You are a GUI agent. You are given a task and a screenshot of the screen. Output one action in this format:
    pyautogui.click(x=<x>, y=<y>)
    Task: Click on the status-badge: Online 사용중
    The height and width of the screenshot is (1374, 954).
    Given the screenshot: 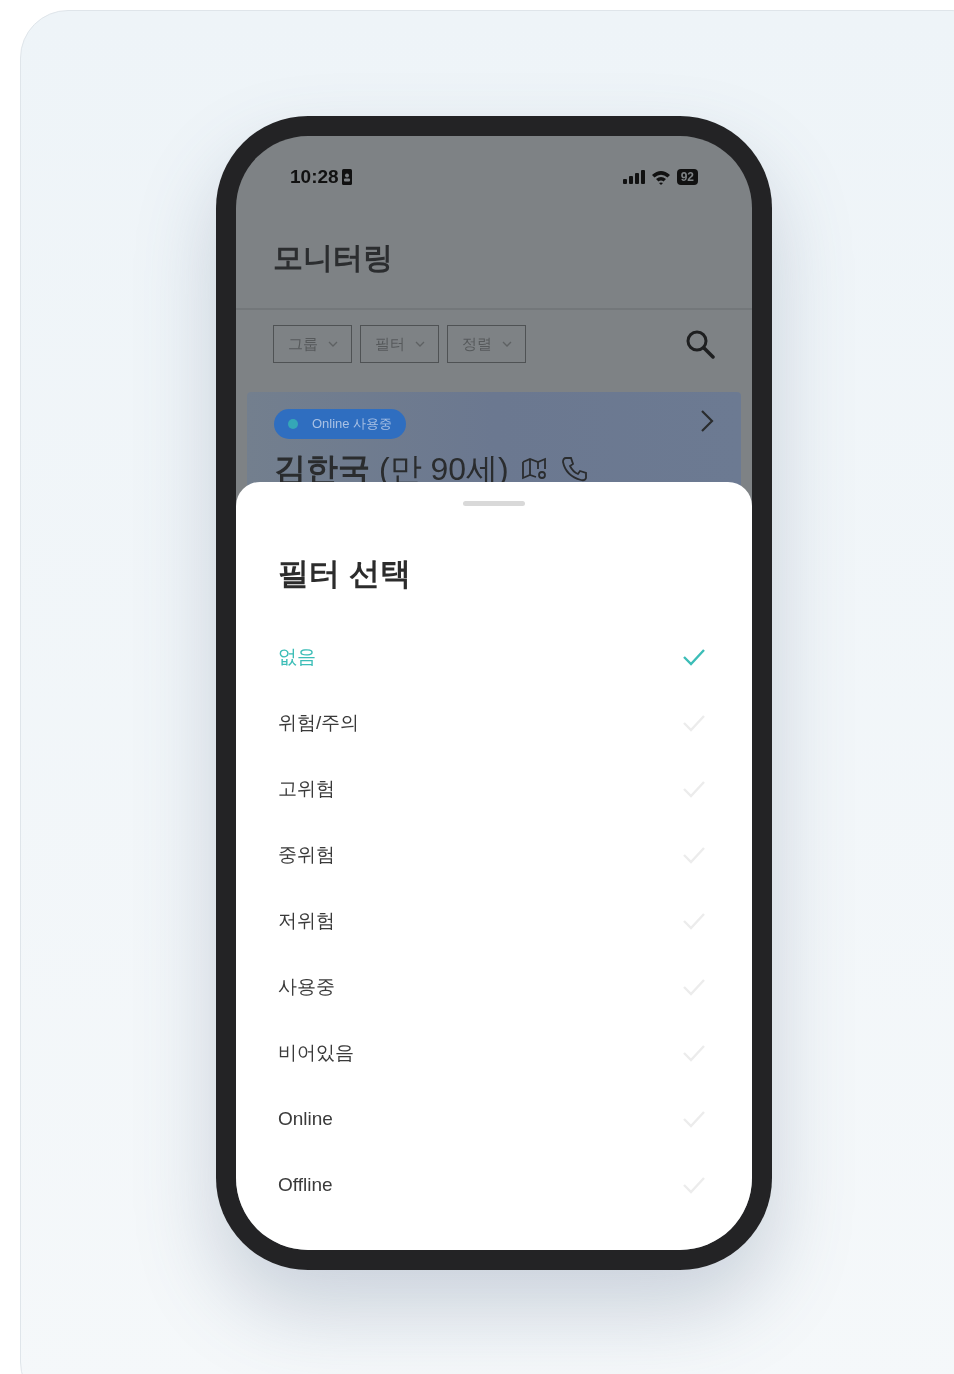 What is the action you would take?
    pyautogui.click(x=340, y=424)
    